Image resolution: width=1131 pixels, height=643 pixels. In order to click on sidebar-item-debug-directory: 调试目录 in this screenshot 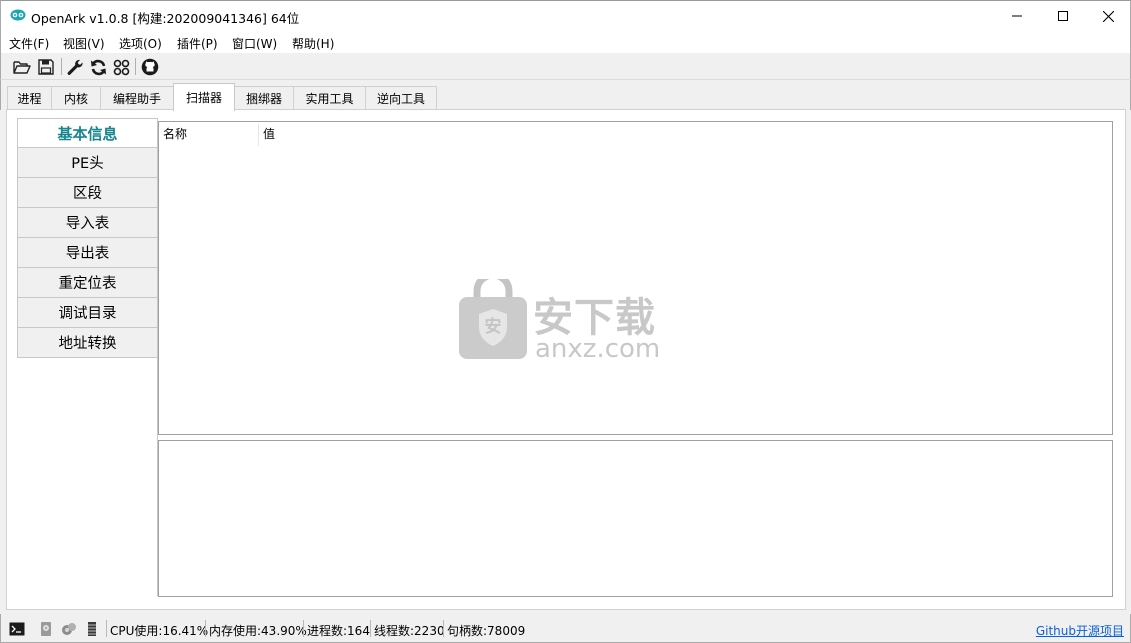, I will do `click(87, 313)`.